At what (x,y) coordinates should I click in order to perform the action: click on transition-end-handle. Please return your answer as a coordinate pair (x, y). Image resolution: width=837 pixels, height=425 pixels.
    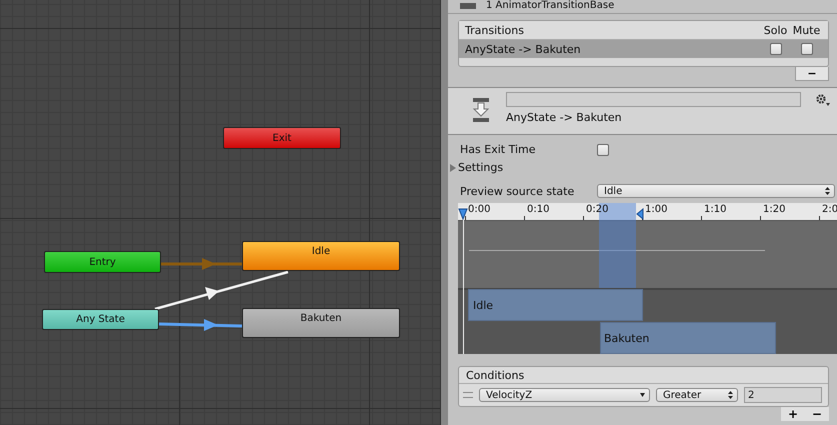
    Looking at the image, I should click on (640, 214).